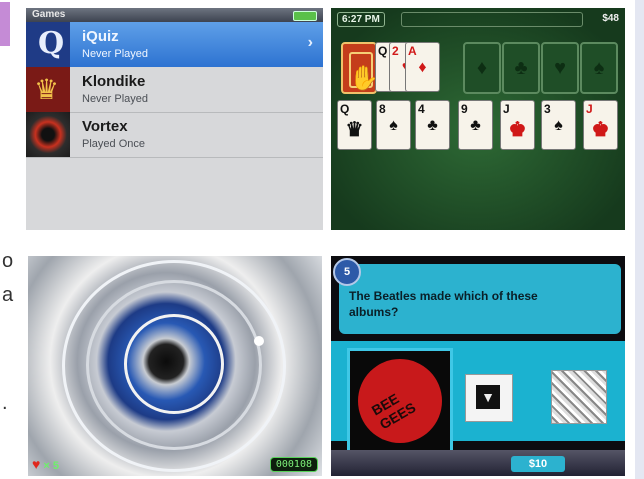 Image resolution: width=644 pixels, height=479 pixels. What do you see at coordinates (36, 464) in the screenshot?
I see `heart-icon: ♥` at bounding box center [36, 464].